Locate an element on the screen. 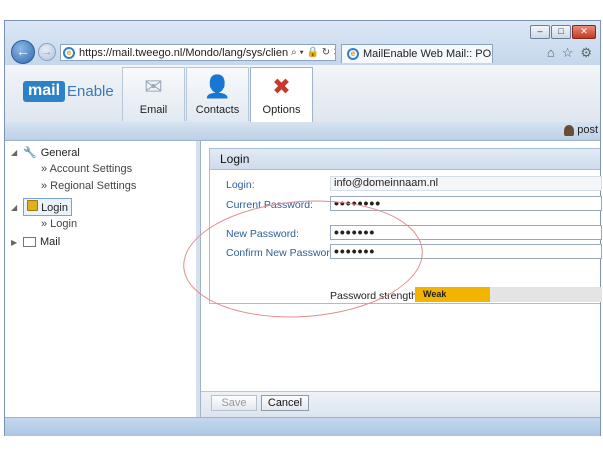 This screenshot has height=452, width=603. mailenable-logo: mail Enable is located at coordinates (68, 91).